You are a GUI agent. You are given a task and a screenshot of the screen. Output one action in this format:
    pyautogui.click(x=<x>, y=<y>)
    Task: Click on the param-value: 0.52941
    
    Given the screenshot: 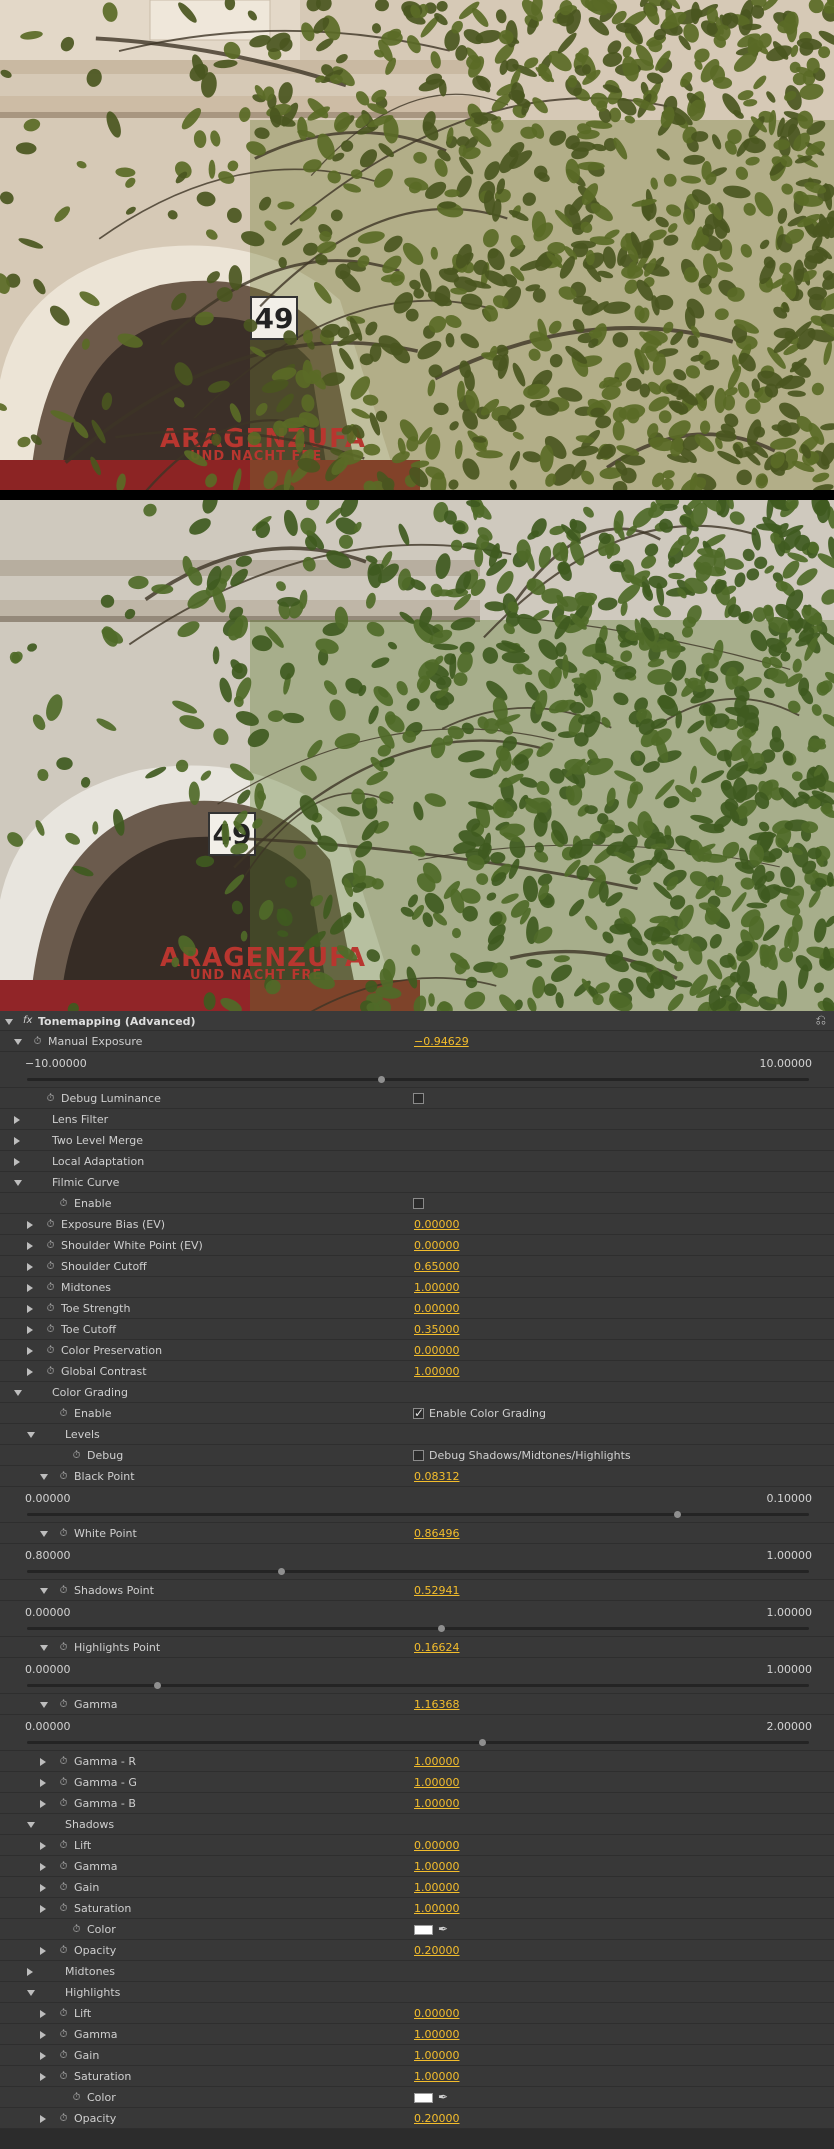 What is the action you would take?
    pyautogui.click(x=437, y=1590)
    